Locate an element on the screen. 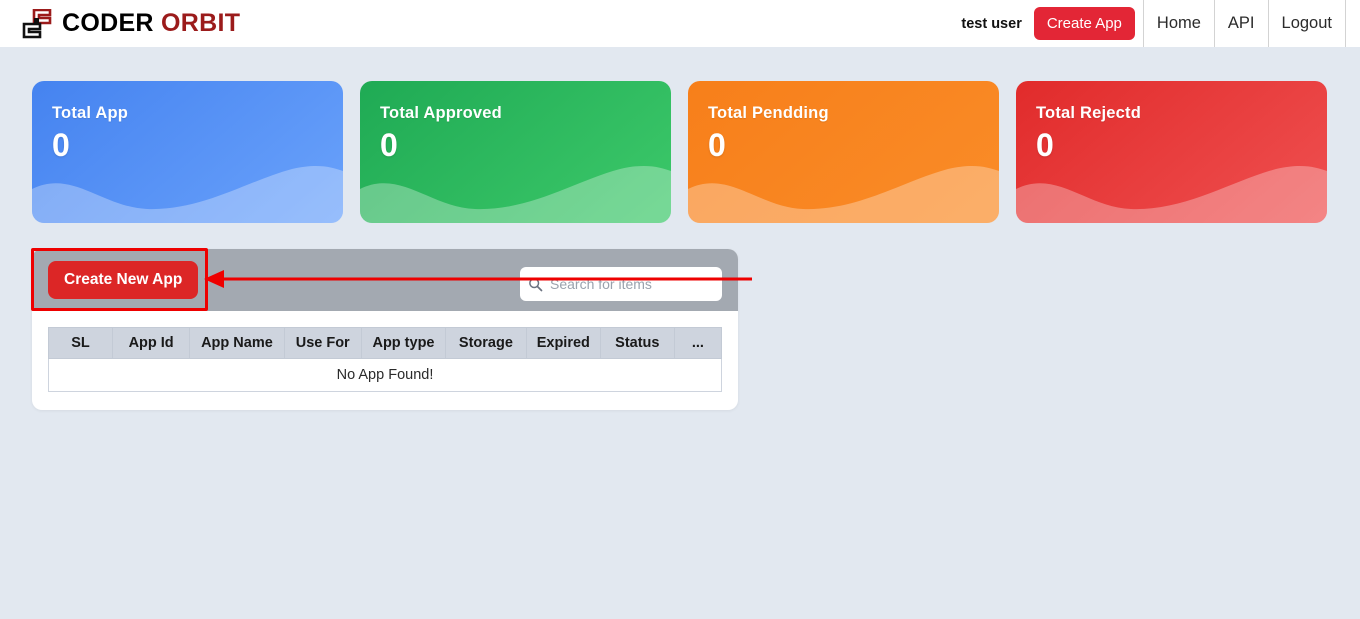 This screenshot has height=619, width=1360. brand-word-orbit: ORBIT is located at coordinates (201, 23).